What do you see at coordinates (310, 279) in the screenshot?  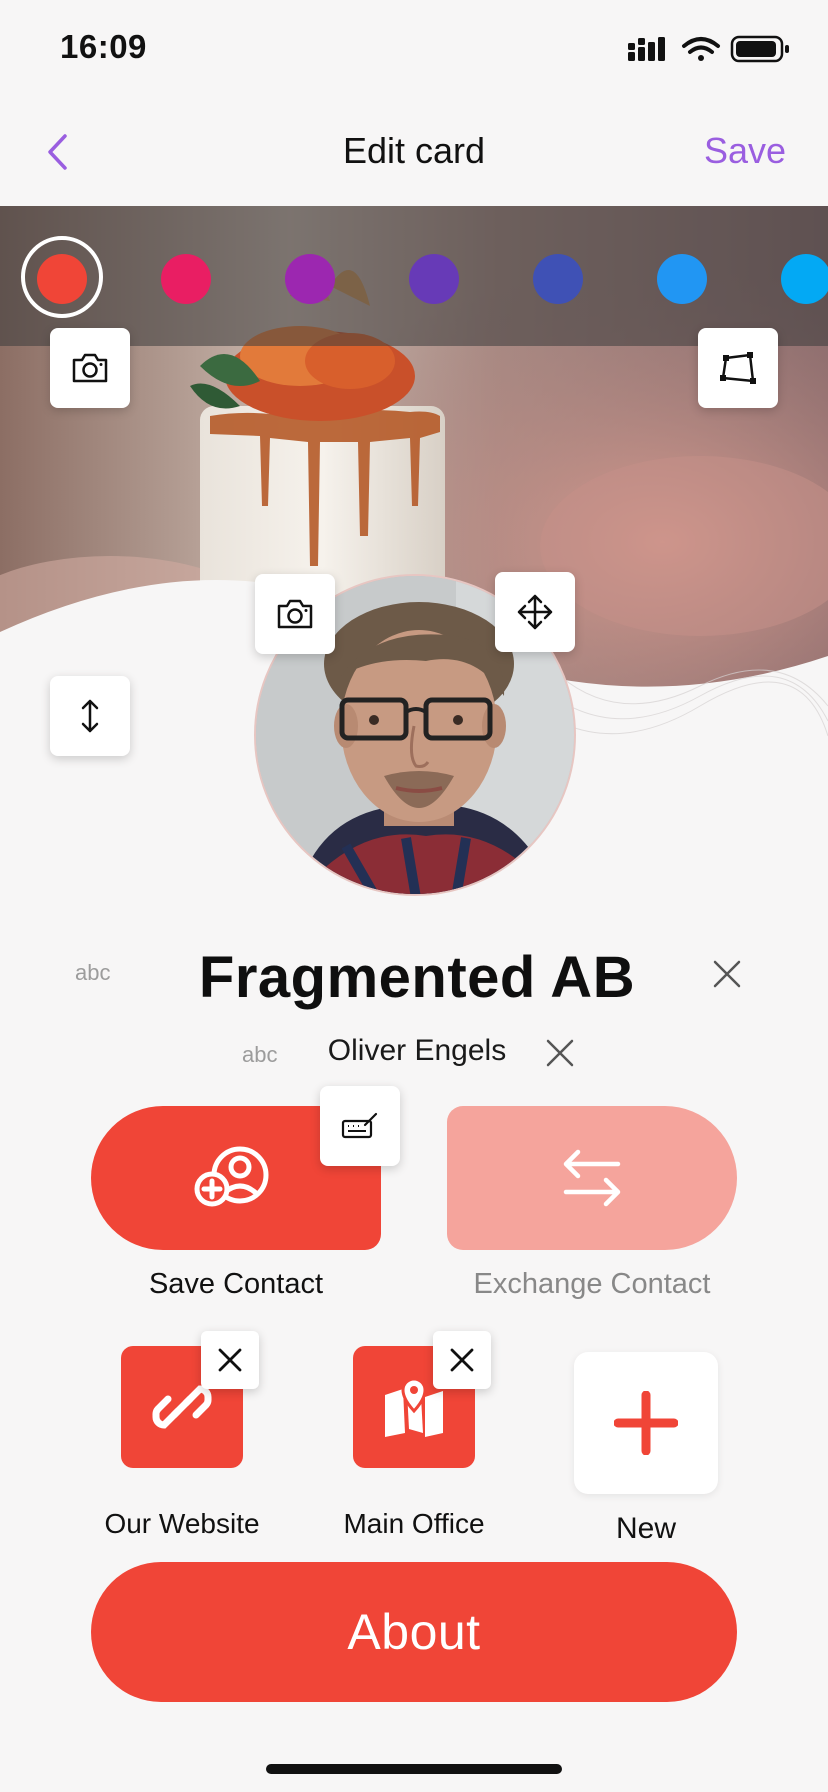 I see `swatch-purple` at bounding box center [310, 279].